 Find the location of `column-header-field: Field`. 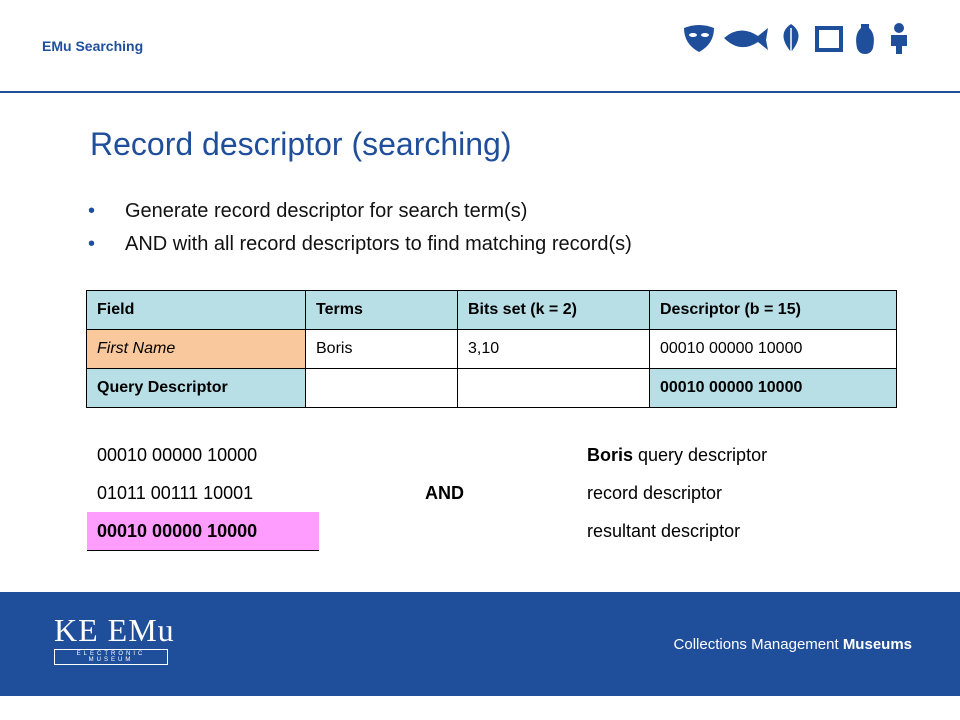

column-header-field: Field is located at coordinates (196, 310).